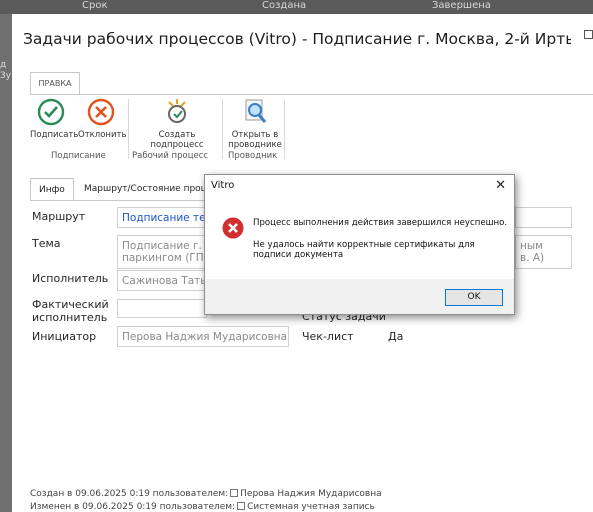 The height and width of the screenshot is (512, 593). What do you see at coordinates (532, 246) in the screenshot?
I see `subject-right-line-1: ным` at bounding box center [532, 246].